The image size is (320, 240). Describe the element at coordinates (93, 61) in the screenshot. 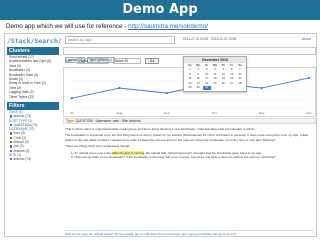

I see `sort-select: Latest` at that location.